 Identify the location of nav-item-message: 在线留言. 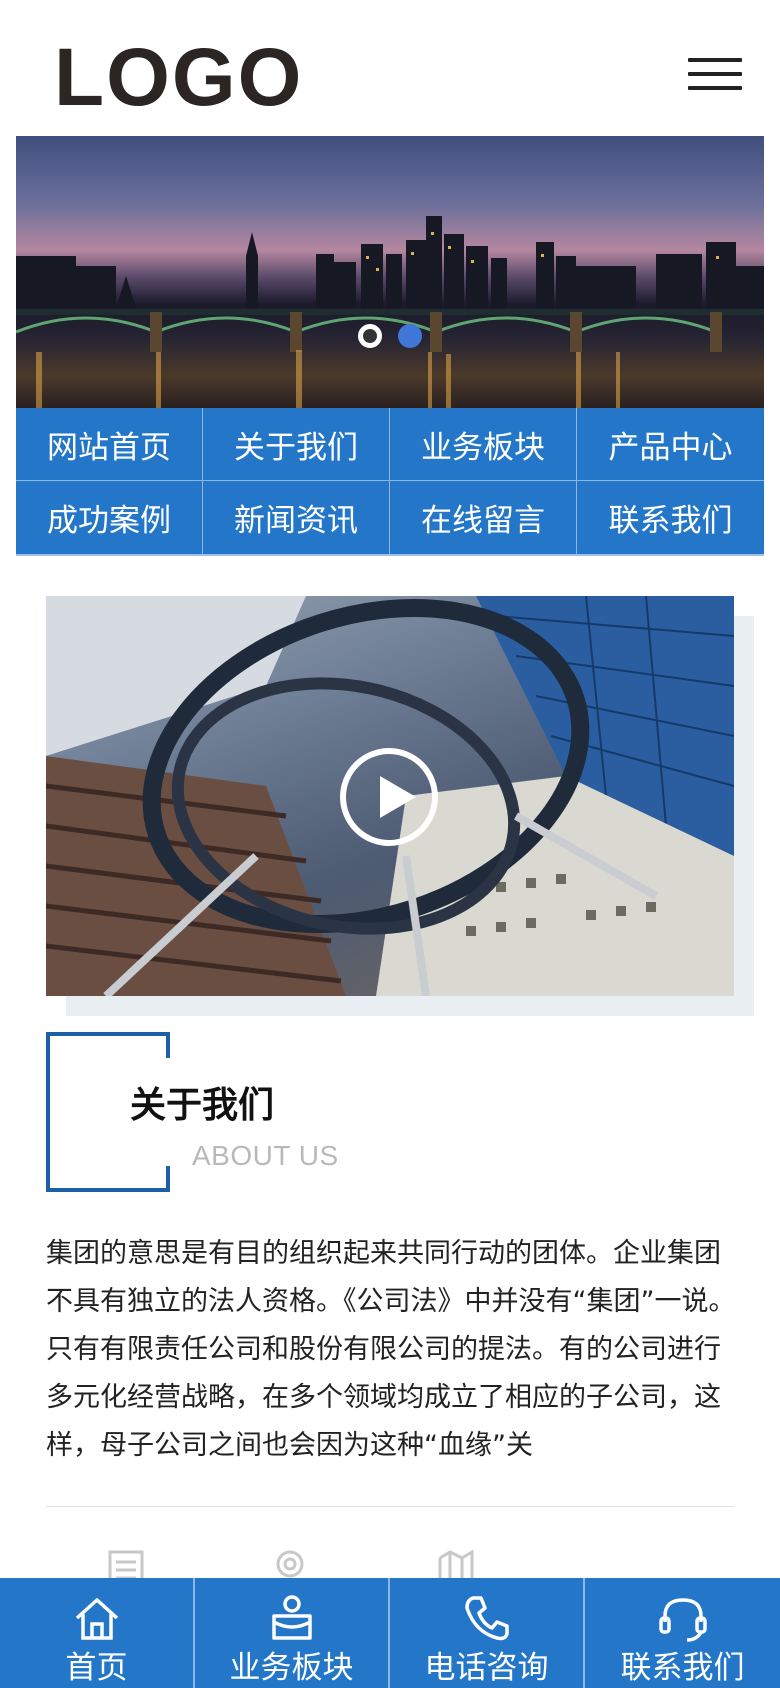
(483, 517).